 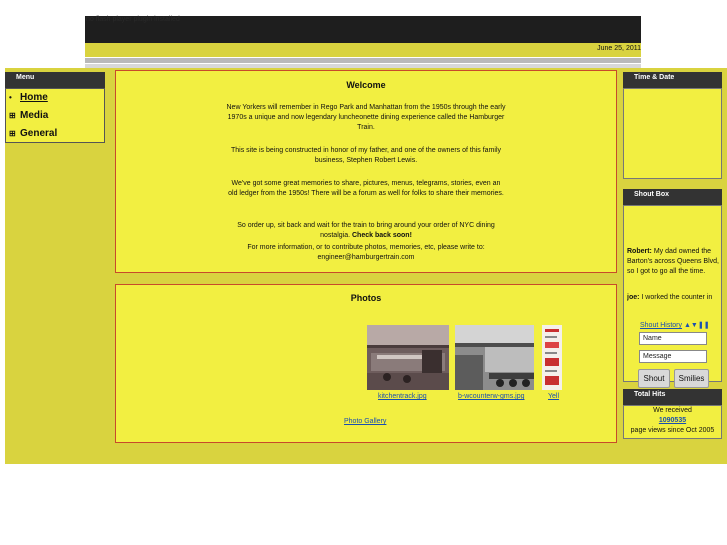 What do you see at coordinates (661, 325) in the screenshot?
I see `shout-history-link: Shout History` at bounding box center [661, 325].